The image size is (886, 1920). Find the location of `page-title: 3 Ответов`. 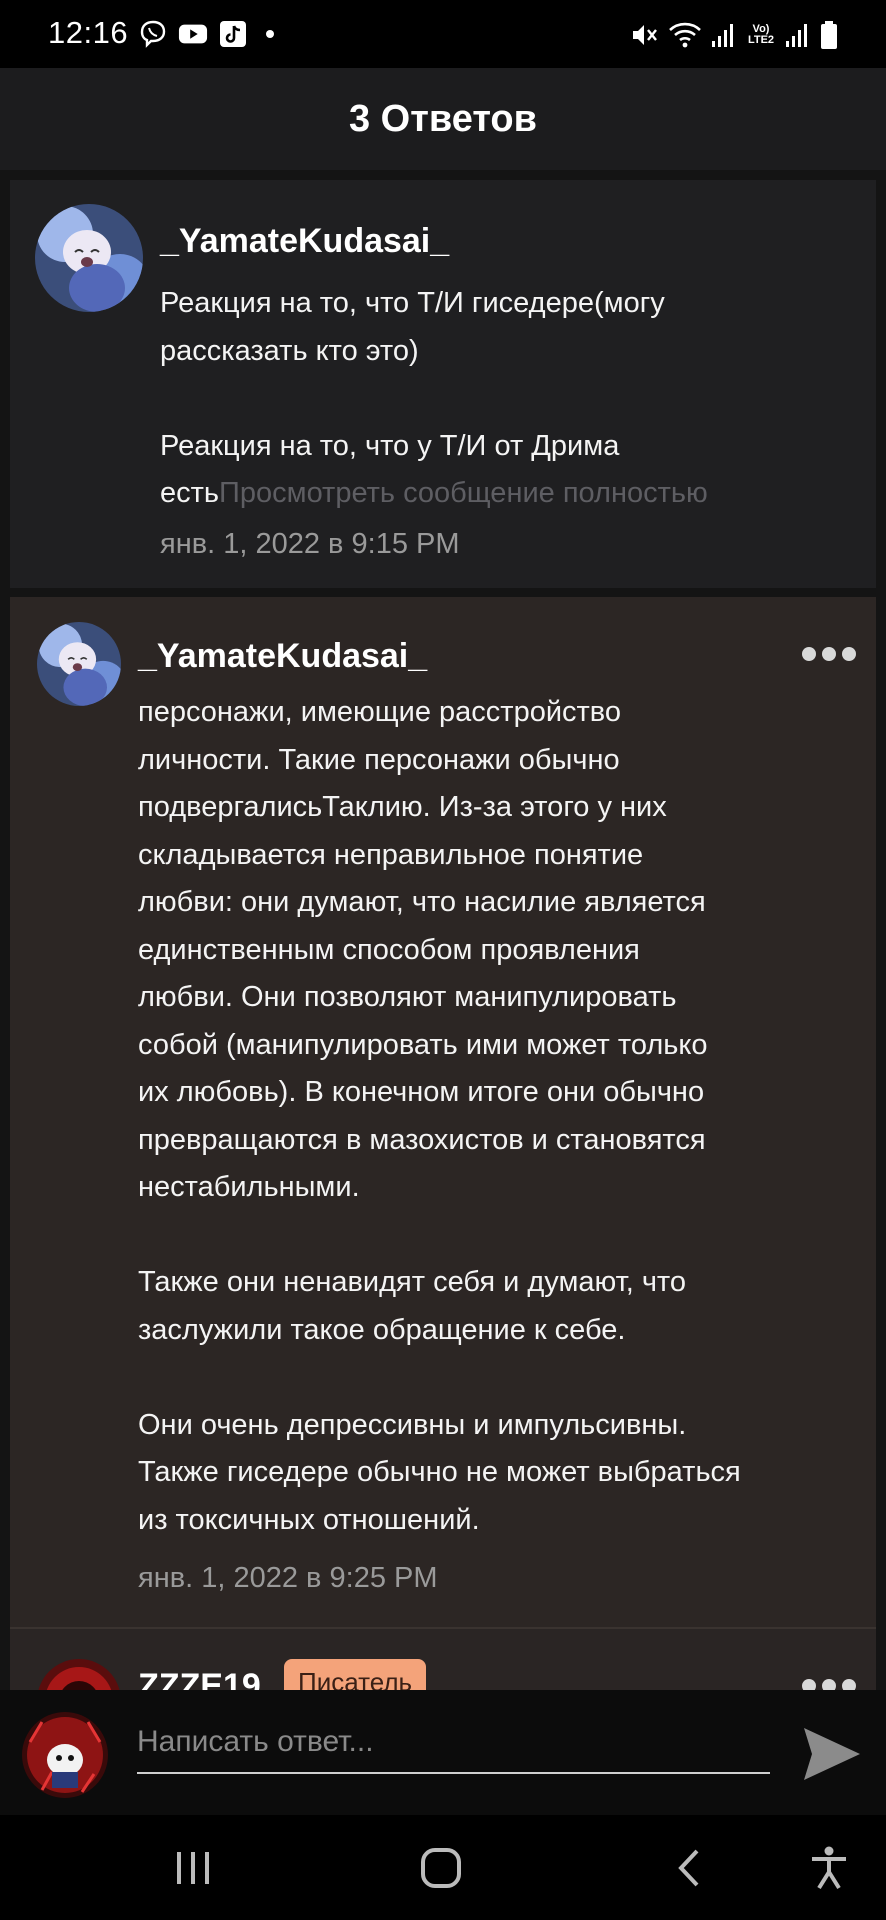

page-title: 3 Ответов is located at coordinates (443, 118).